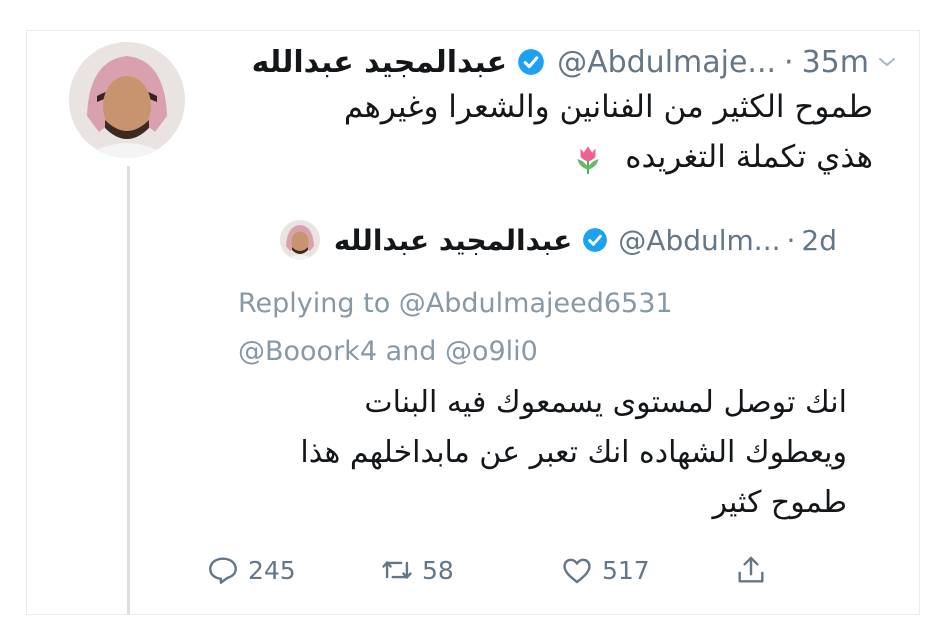  Describe the element at coordinates (128, 390) in the screenshot. I see `thread-line` at that location.